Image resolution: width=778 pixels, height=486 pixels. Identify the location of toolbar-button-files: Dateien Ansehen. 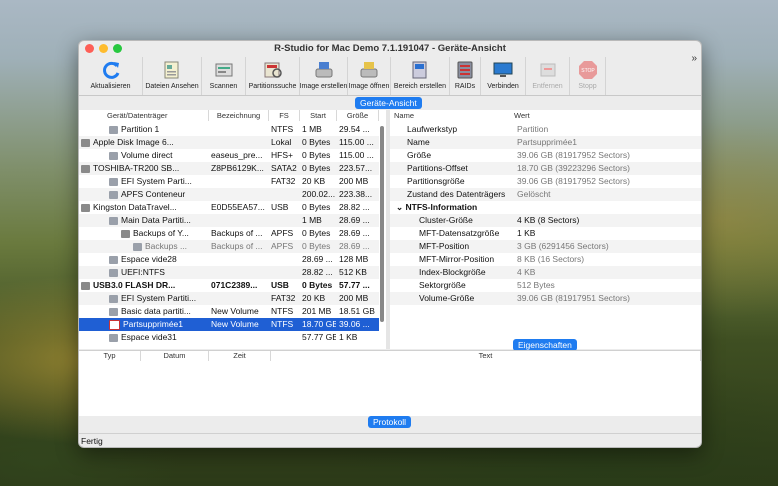
(172, 76).